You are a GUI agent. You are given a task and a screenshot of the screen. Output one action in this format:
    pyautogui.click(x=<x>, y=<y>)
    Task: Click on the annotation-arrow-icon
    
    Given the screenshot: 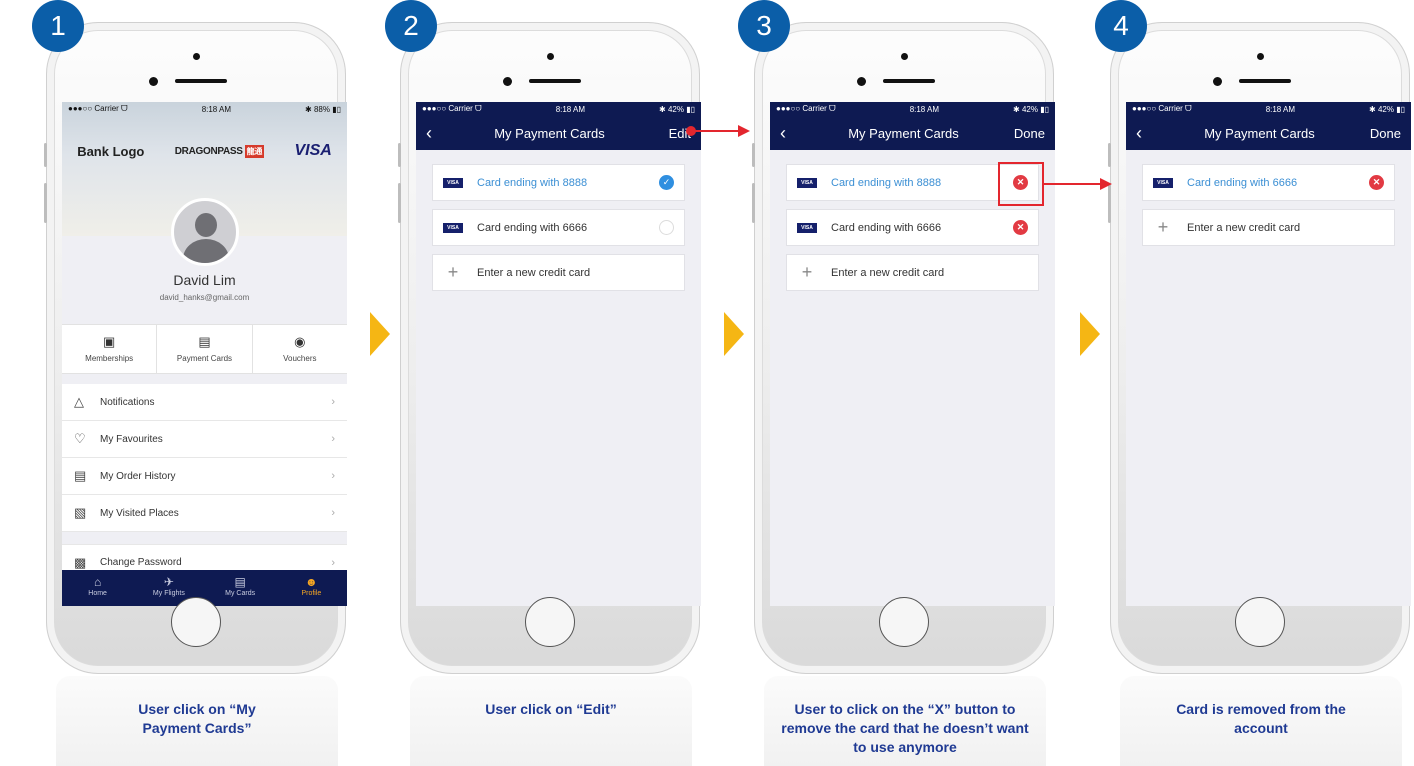 What is the action you would take?
    pyautogui.click(x=1106, y=184)
    